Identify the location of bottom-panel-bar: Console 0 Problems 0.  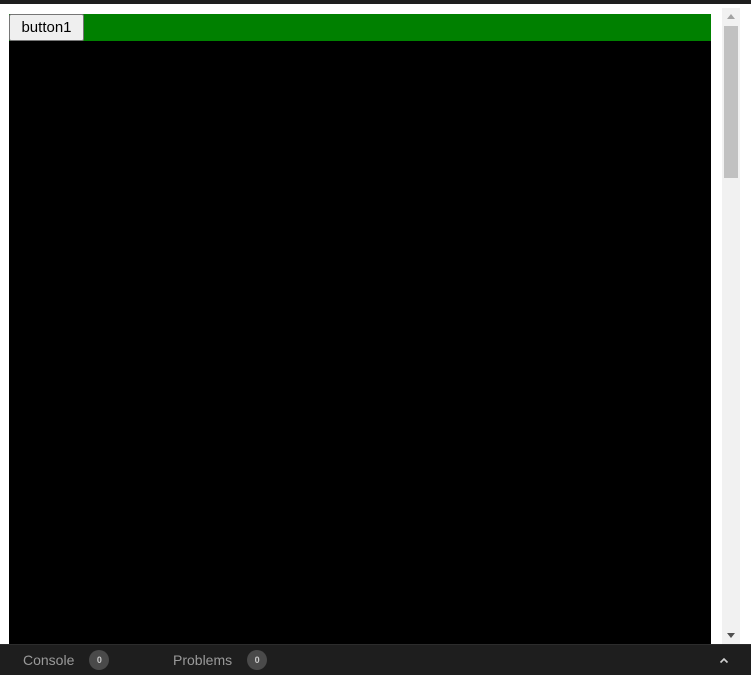
(375, 659).